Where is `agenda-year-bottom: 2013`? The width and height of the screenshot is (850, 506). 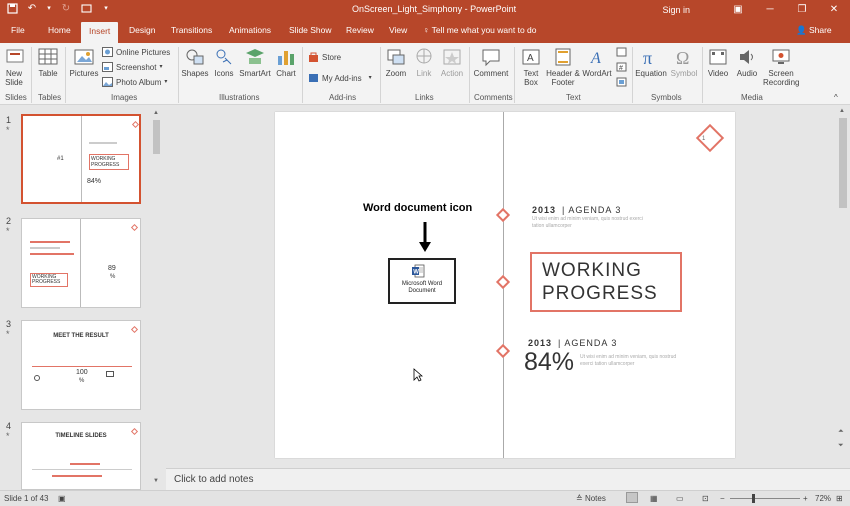 agenda-year-bottom: 2013 is located at coordinates (540, 343).